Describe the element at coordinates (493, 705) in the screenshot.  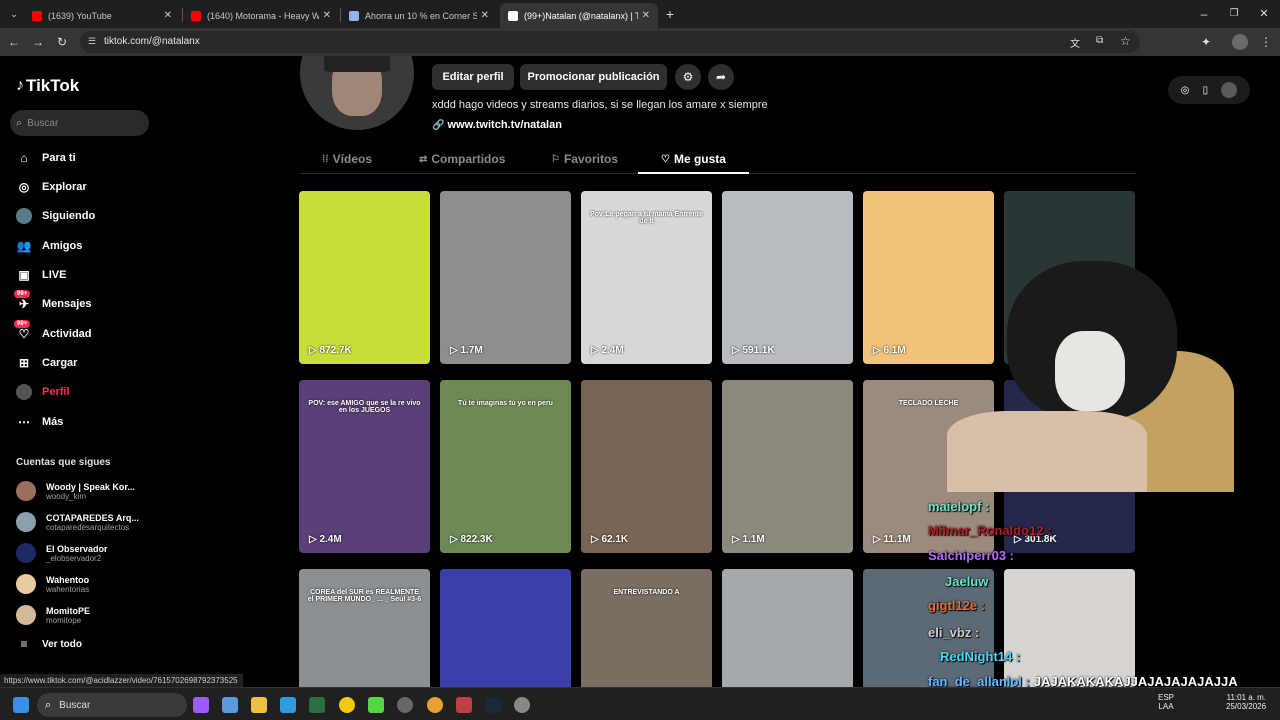
I see `steam-icon` at that location.